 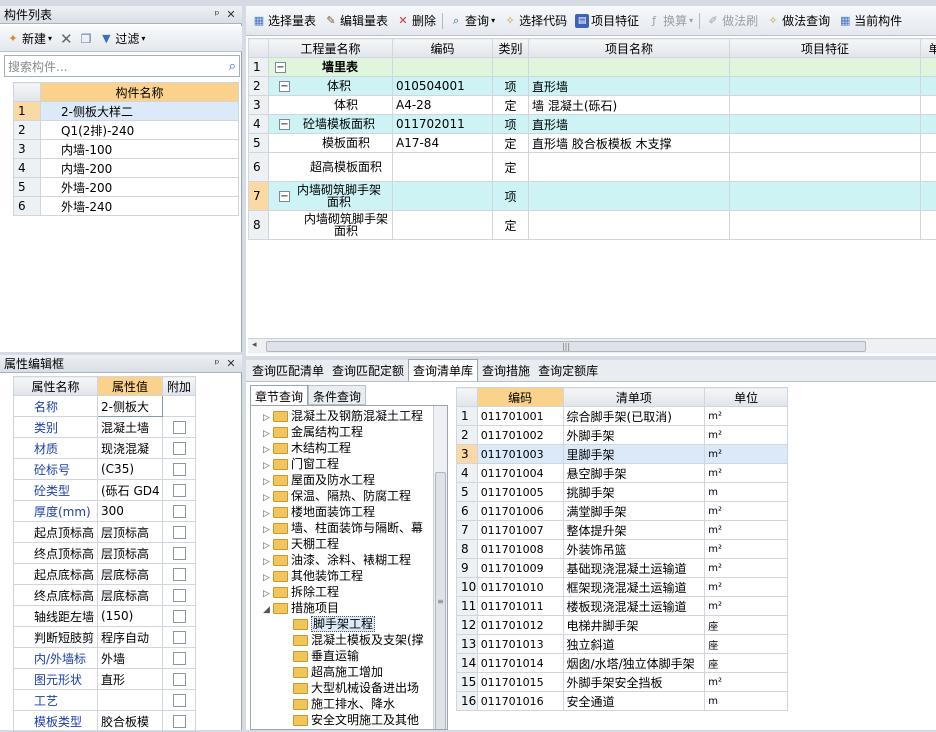 I want to click on delete-icon: ✕, so click(x=66, y=39).